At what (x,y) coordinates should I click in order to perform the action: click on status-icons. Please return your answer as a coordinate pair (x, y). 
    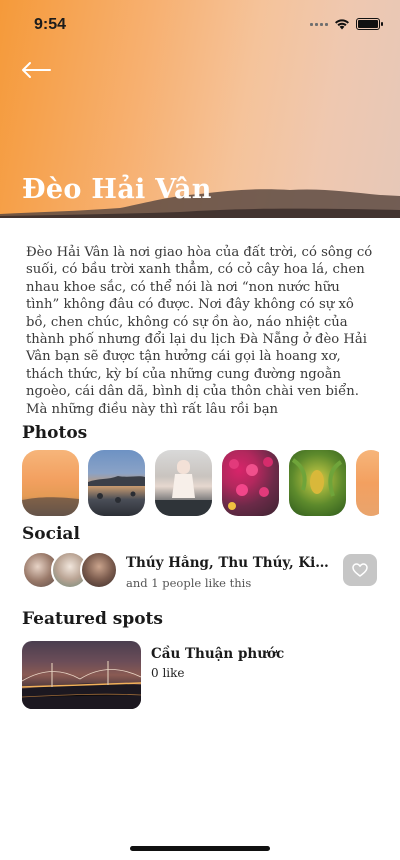
    Looking at the image, I should click on (346, 24).